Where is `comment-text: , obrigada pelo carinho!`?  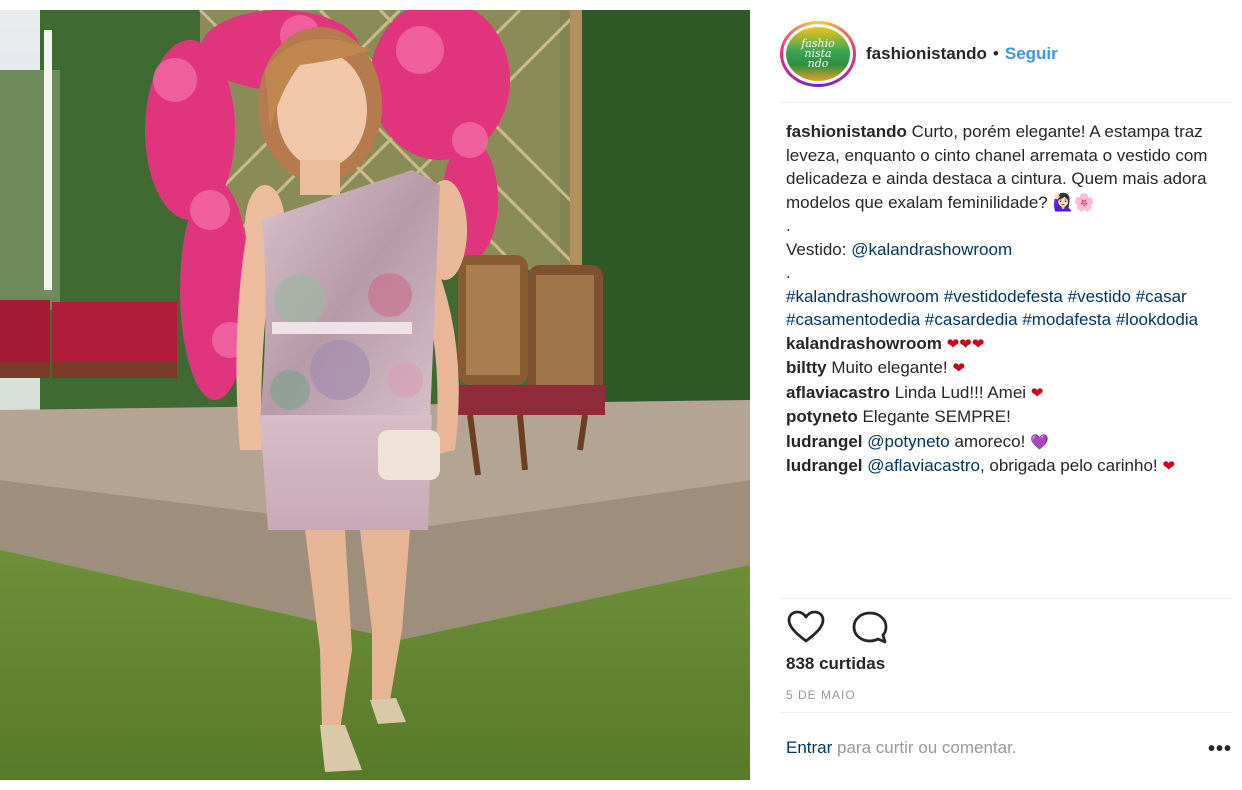
comment-text: , obrigada pelo carinho! is located at coordinates (1068, 465).